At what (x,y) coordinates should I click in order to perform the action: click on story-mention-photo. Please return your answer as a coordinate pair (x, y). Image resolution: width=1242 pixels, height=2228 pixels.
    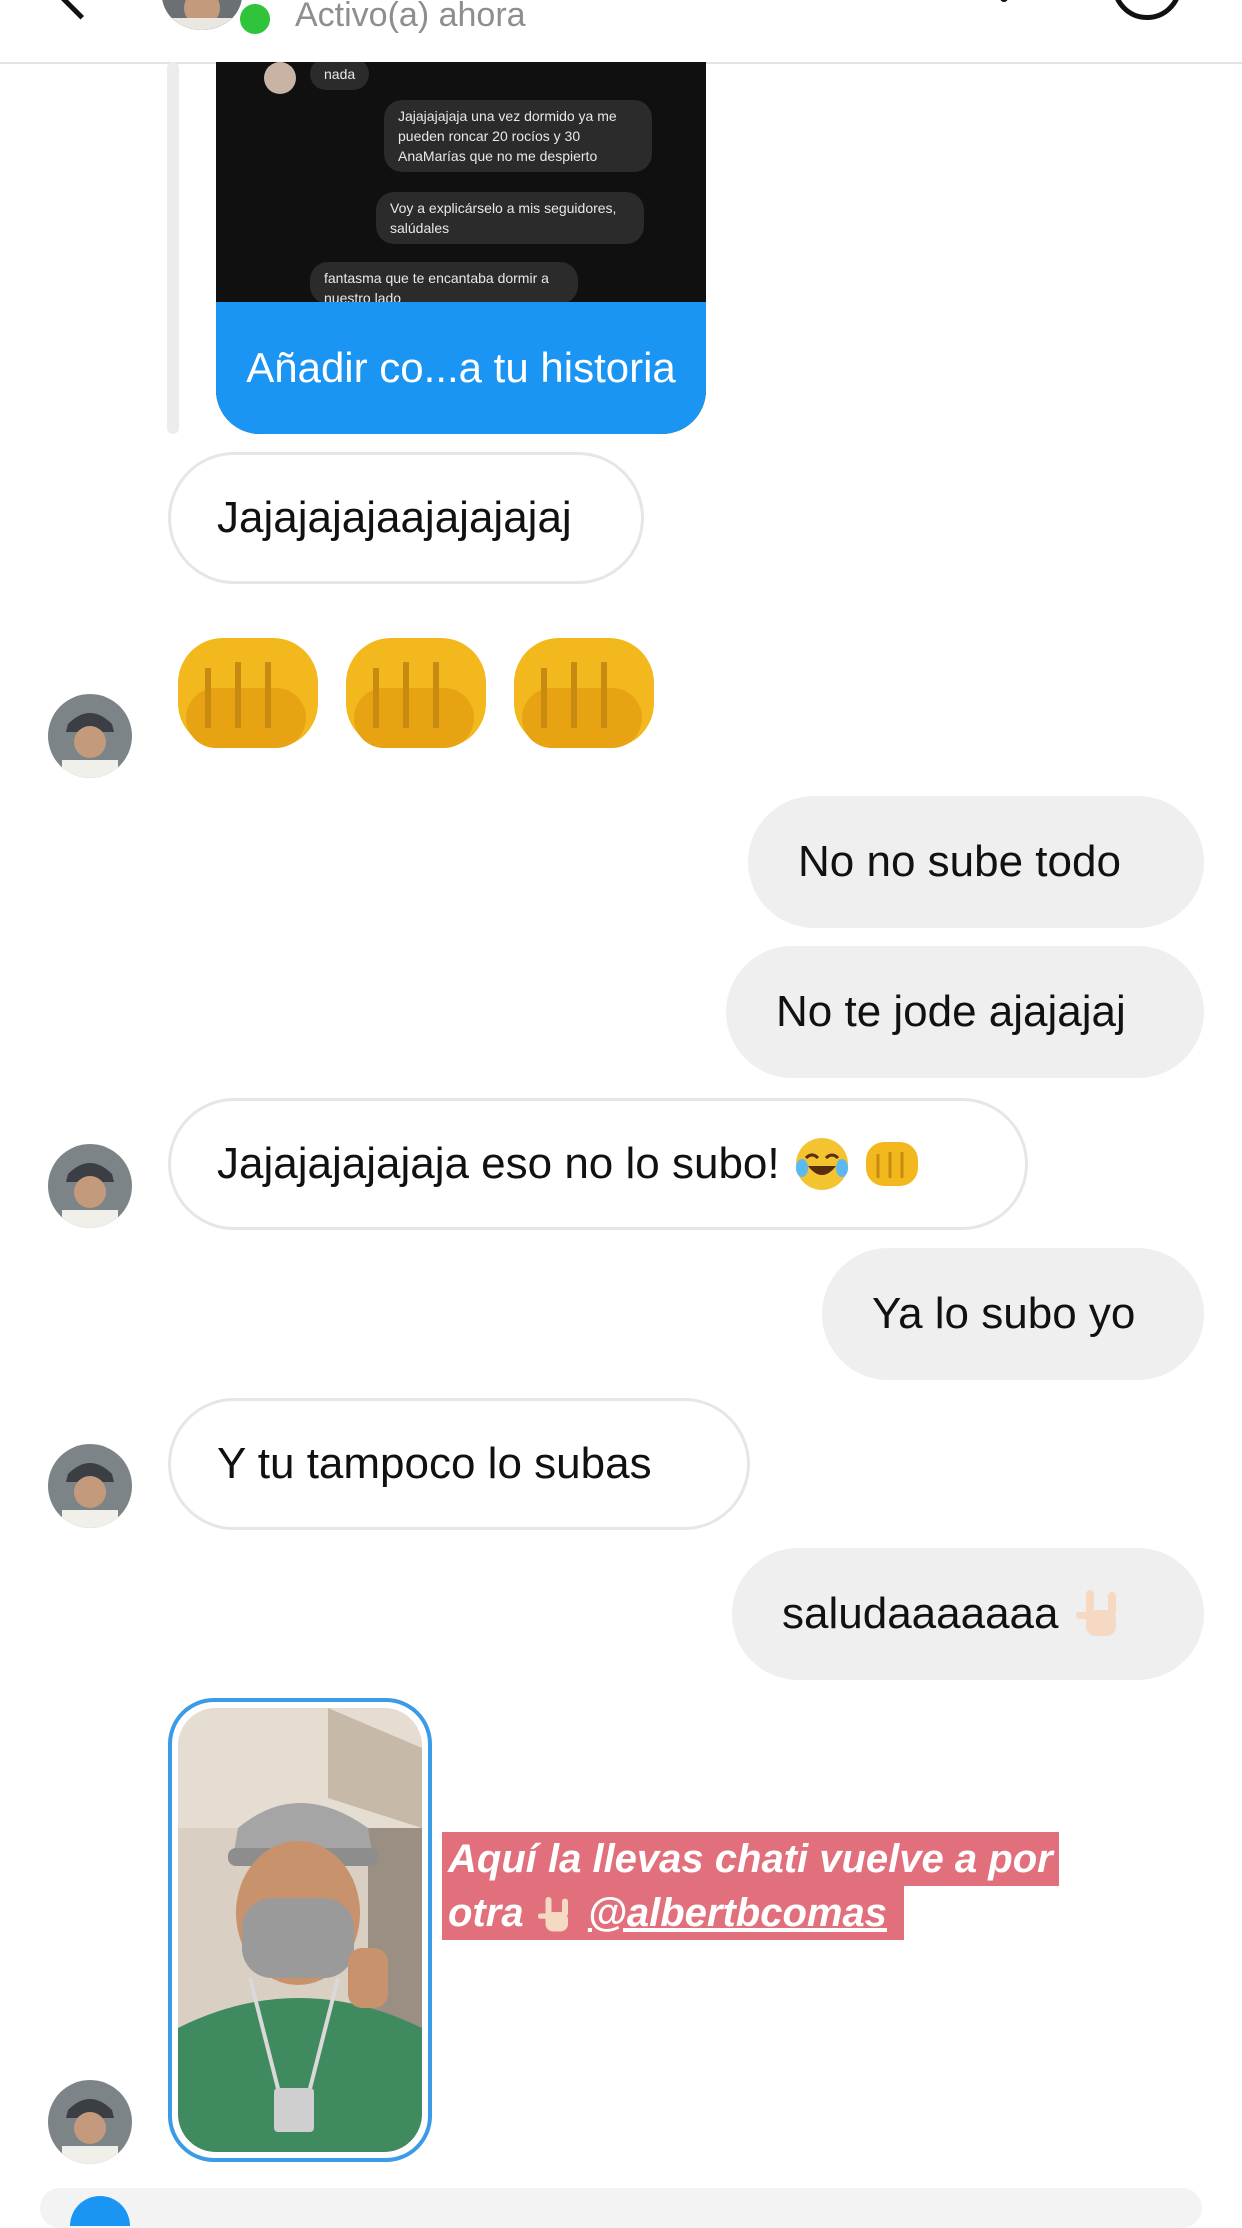
    Looking at the image, I should click on (300, 1930).